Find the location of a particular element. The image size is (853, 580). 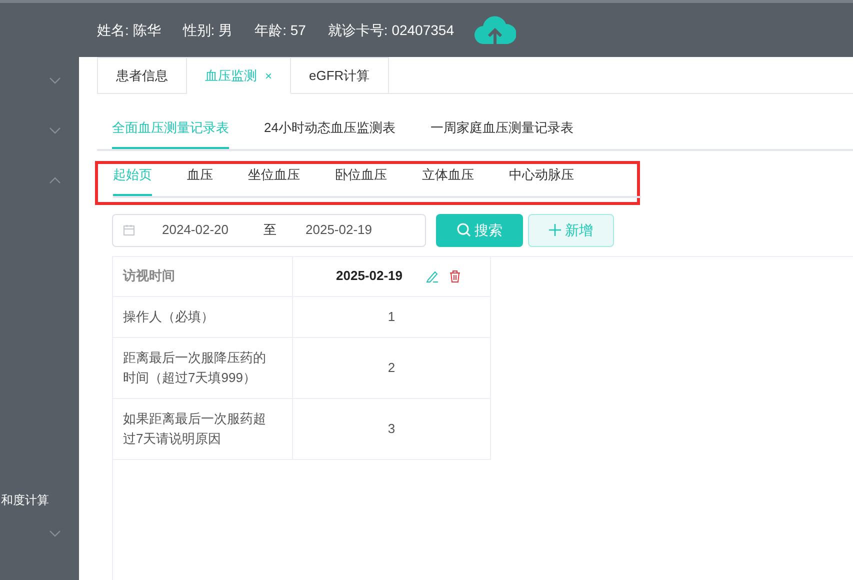

start-date: 2024-02-20 is located at coordinates (195, 230).